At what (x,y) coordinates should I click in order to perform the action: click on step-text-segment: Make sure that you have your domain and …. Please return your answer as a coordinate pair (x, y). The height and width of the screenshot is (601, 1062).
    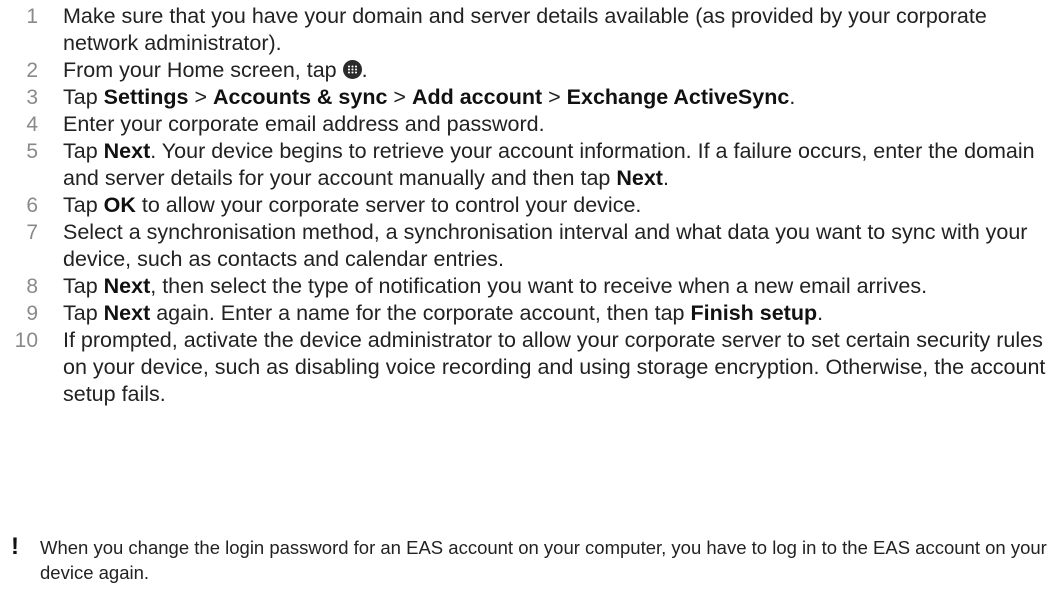
    Looking at the image, I should click on (525, 29).